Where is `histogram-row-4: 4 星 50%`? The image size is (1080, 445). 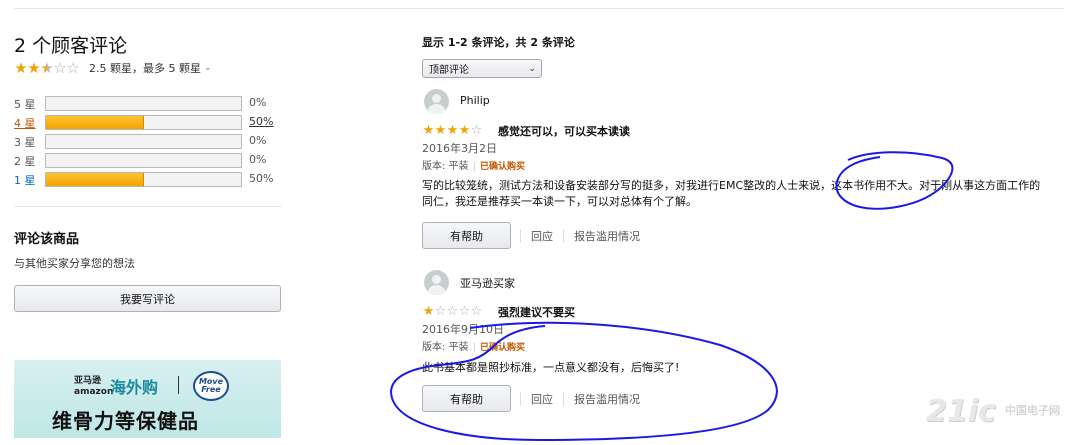
histogram-row-4: 4 星 50% is located at coordinates (145, 122).